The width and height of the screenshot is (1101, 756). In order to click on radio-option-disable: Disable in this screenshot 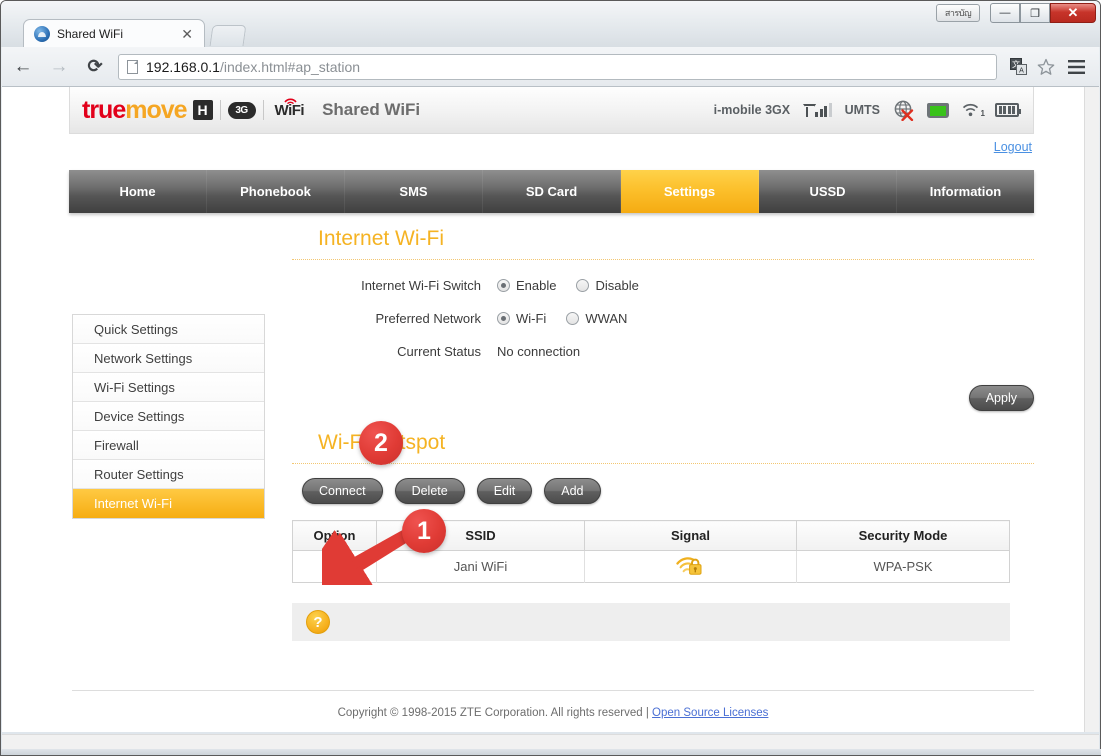, I will do `click(607, 285)`.